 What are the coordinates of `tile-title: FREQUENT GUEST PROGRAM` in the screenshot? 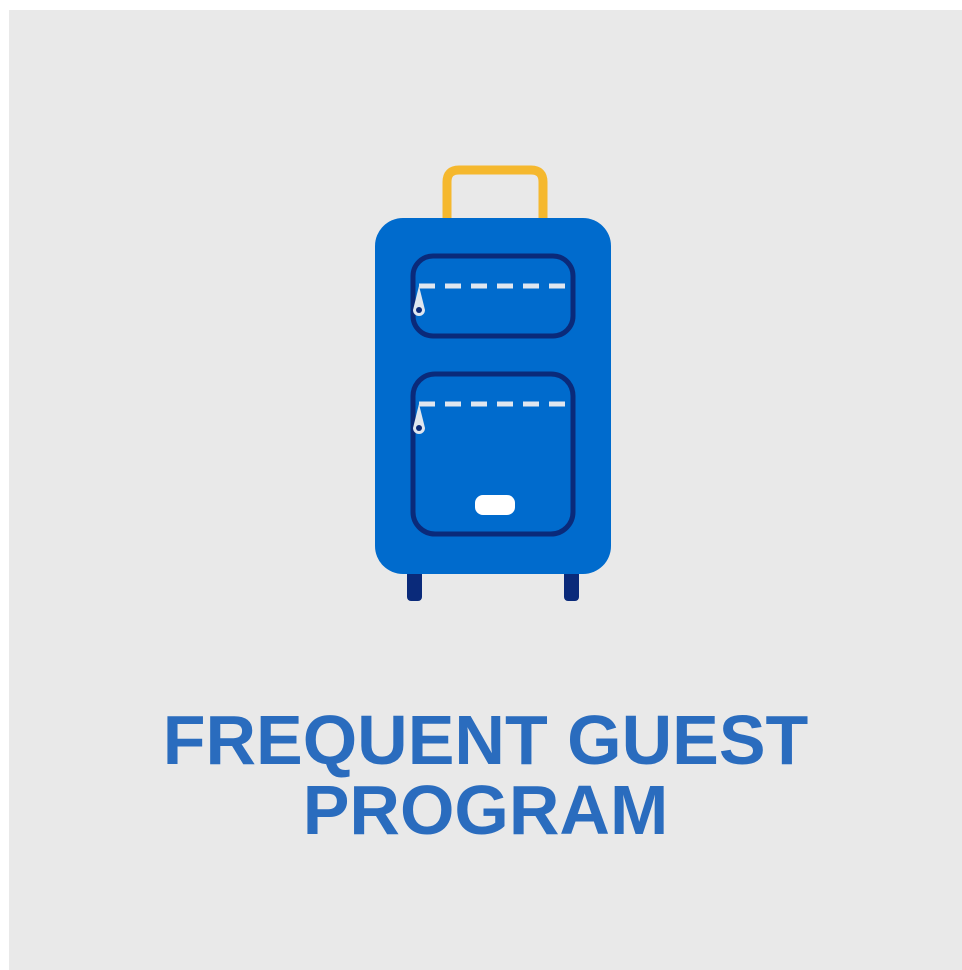 It's located at (485, 775).